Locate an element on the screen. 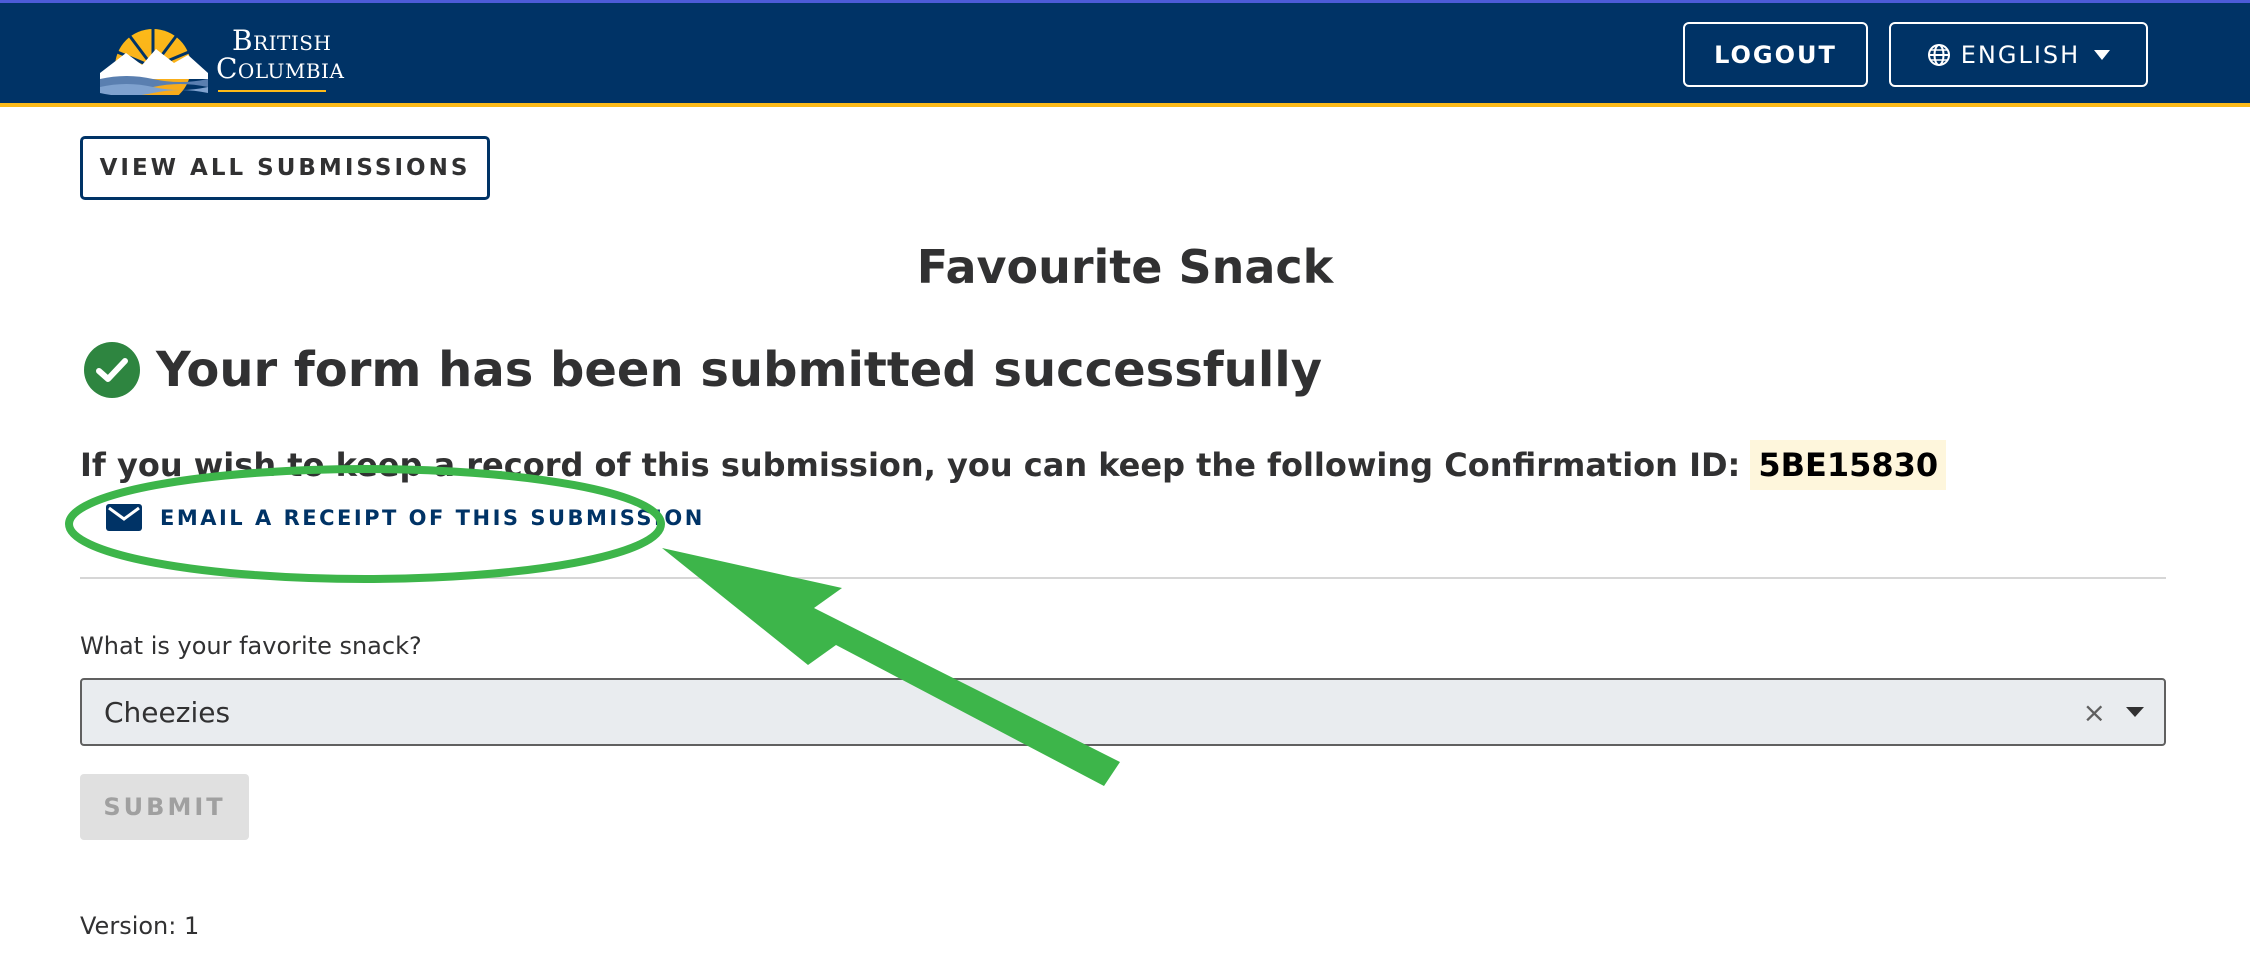 The width and height of the screenshot is (2250, 970). logout-label: LOGOUT is located at coordinates (1775, 54).